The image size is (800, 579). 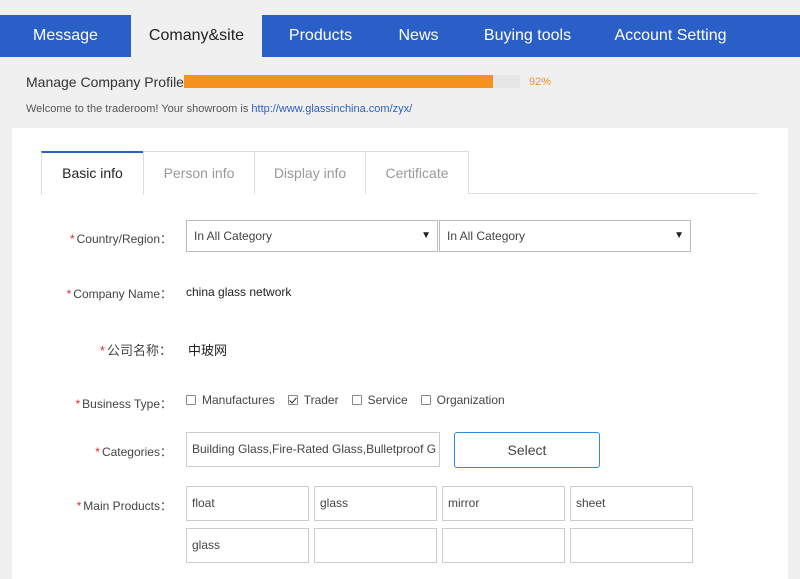 What do you see at coordinates (92, 173) in the screenshot?
I see `tab-basic-info: Basic info` at bounding box center [92, 173].